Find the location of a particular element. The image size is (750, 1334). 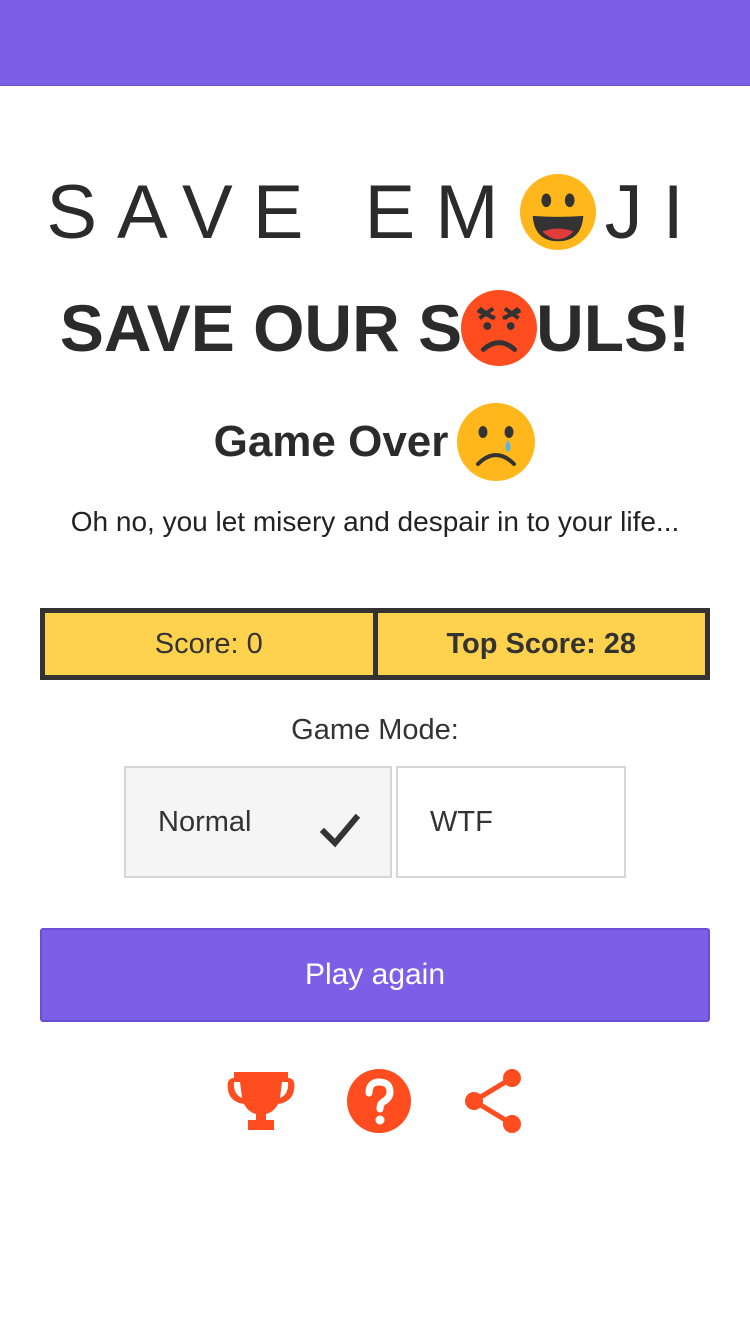

title-text-part2: JI is located at coordinates (654, 212).